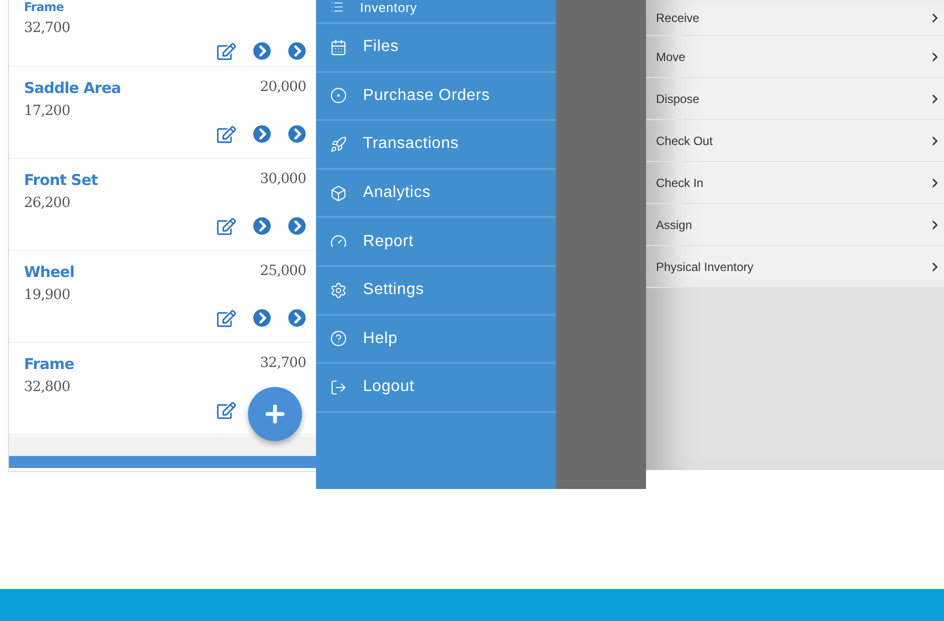 The height and width of the screenshot is (621, 944). What do you see at coordinates (388, 387) in the screenshot?
I see `menu-item: Logout` at bounding box center [388, 387].